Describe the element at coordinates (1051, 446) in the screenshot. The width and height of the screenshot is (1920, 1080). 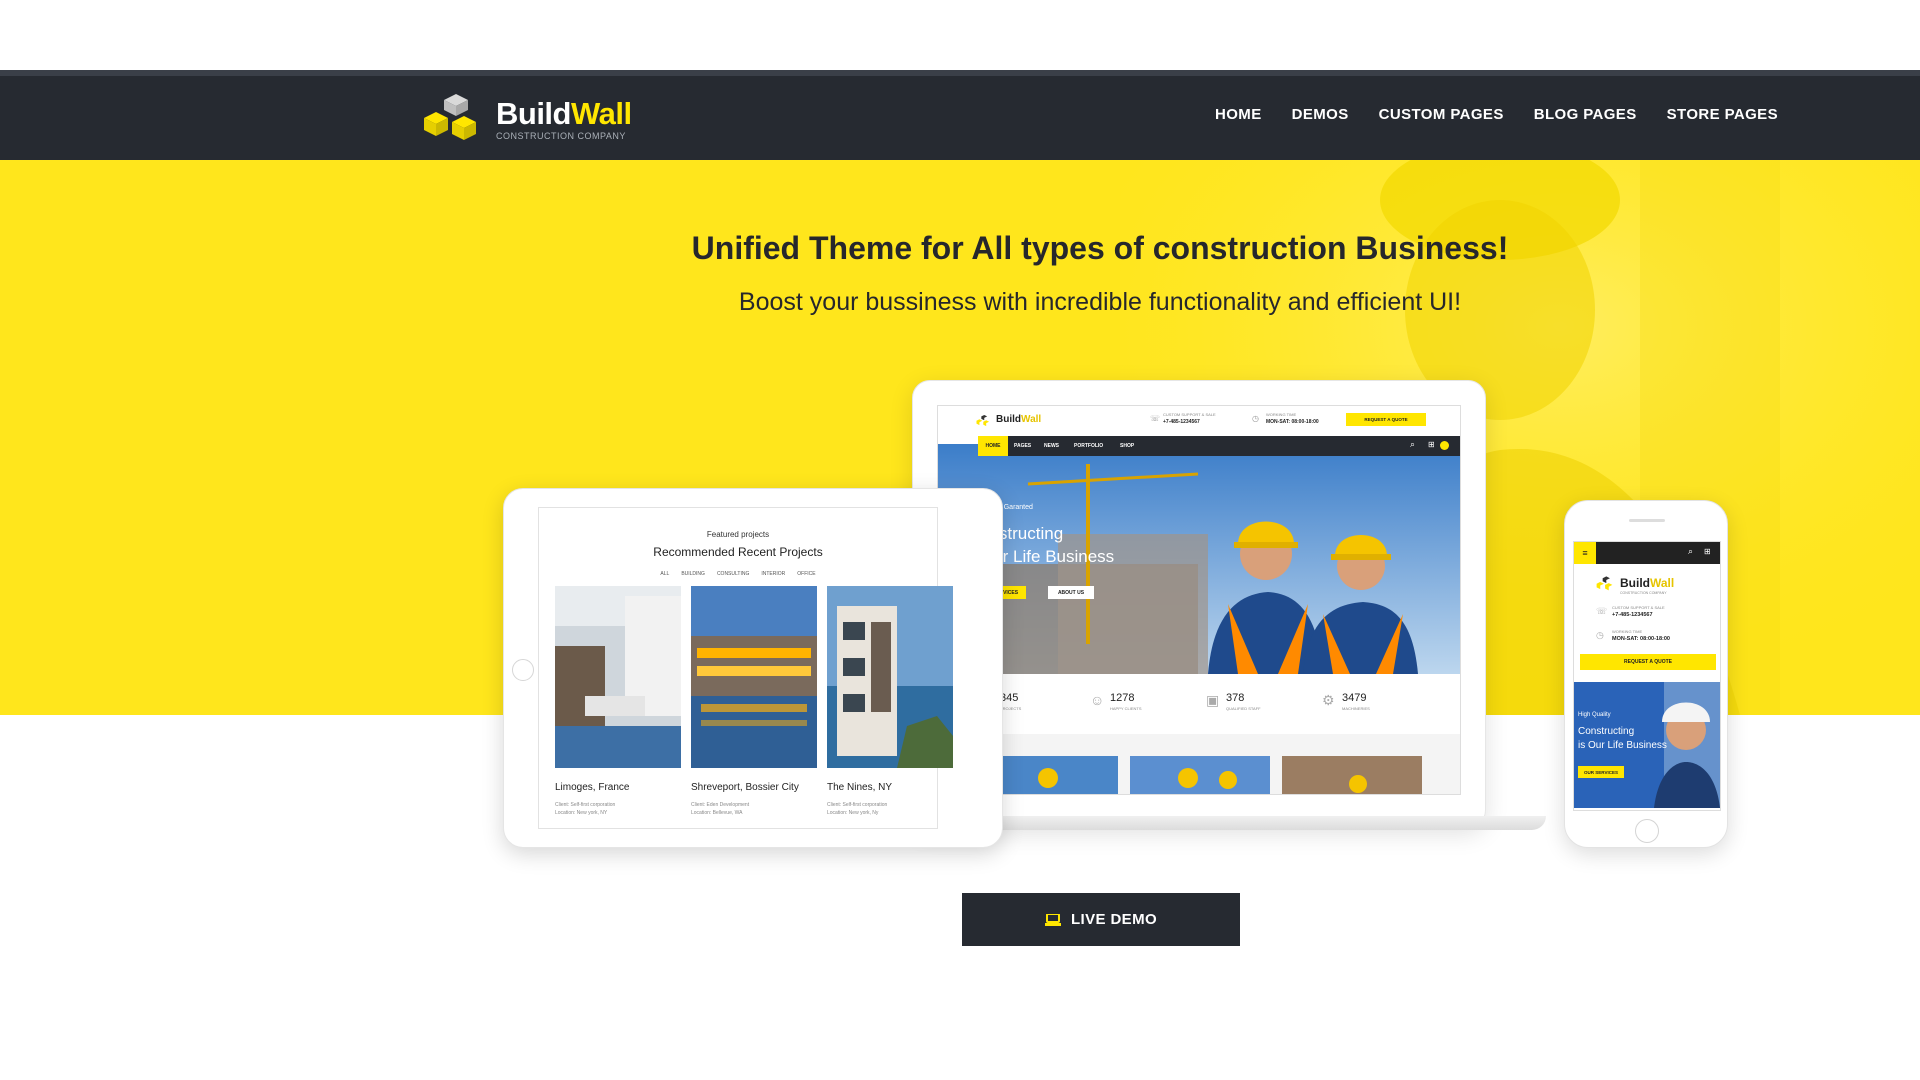
I see `laptop-nav-news: NEWS` at that location.